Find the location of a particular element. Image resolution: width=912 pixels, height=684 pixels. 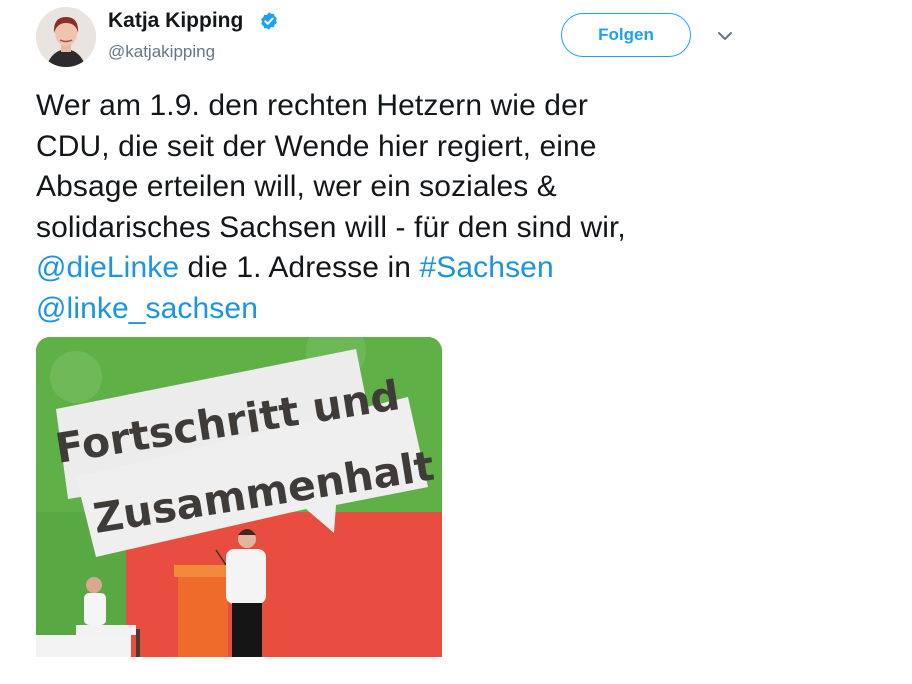

mention-link-linke-sachsen: @linke_sachsen is located at coordinates (147, 308).